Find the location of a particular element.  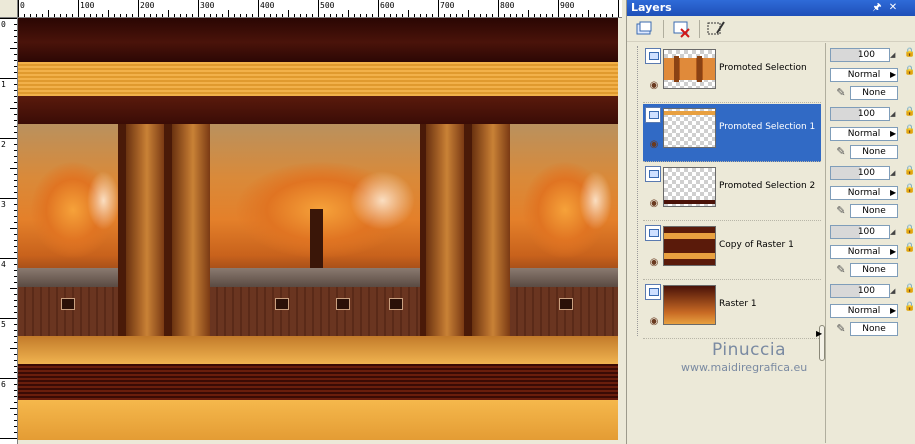

ruler-label: 100 is located at coordinates (87, 5).